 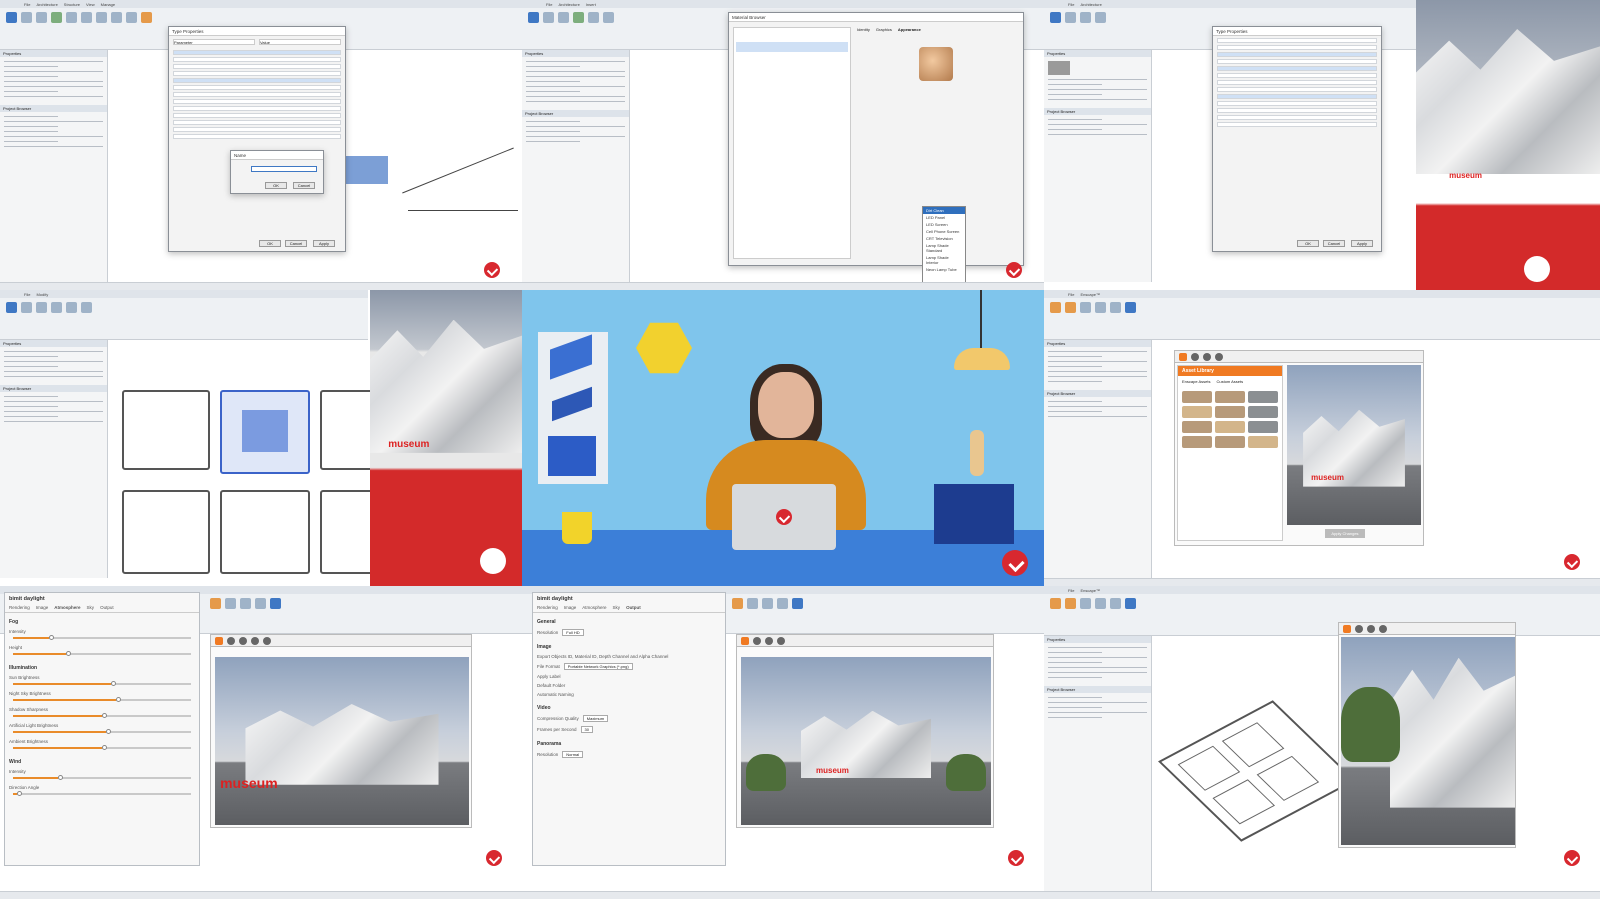 I want to click on tab-atmosphere: Atmosphere, so click(x=594, y=607).